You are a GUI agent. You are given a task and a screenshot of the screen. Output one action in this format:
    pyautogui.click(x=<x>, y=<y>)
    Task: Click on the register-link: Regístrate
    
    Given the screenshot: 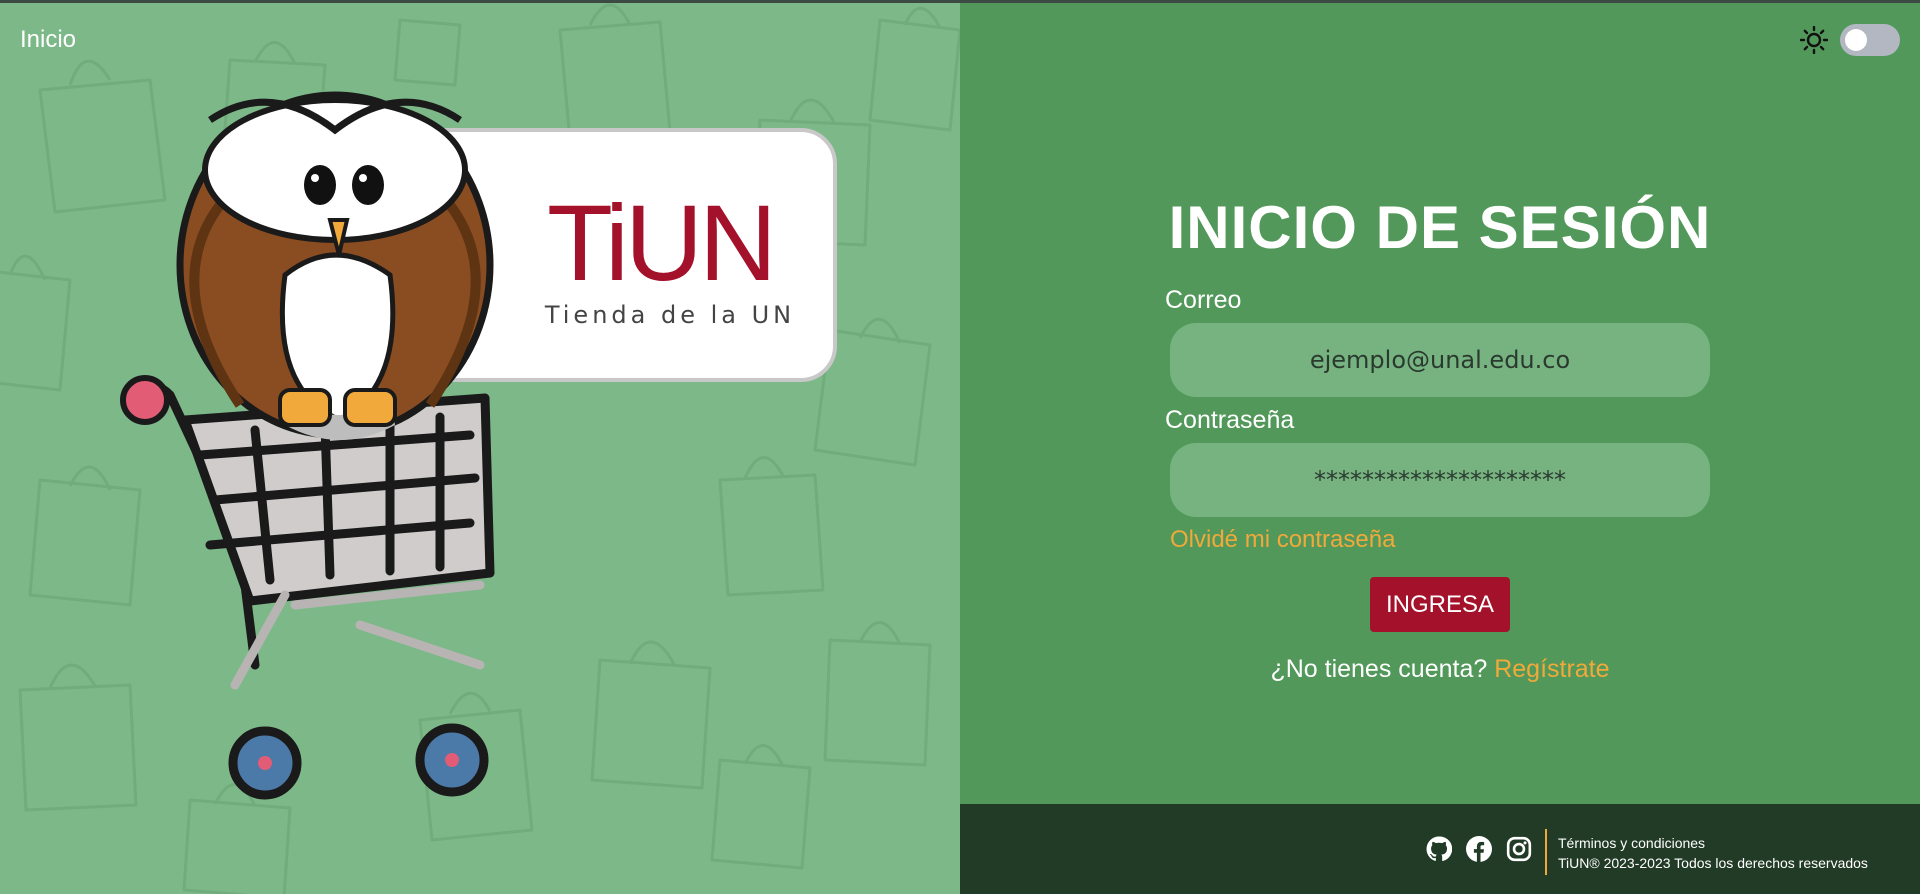 What is the action you would take?
    pyautogui.click(x=1551, y=669)
    